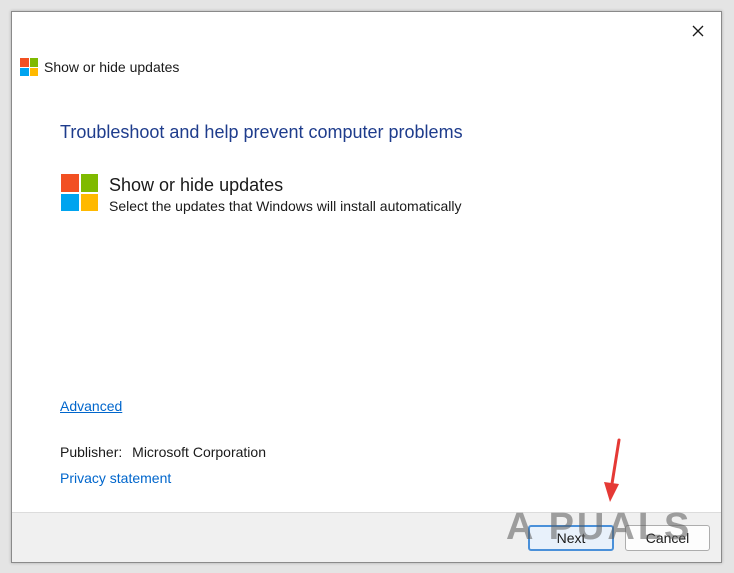  Describe the element at coordinates (115, 478) in the screenshot. I see `privacy-statement-link: Privacy statement` at that location.